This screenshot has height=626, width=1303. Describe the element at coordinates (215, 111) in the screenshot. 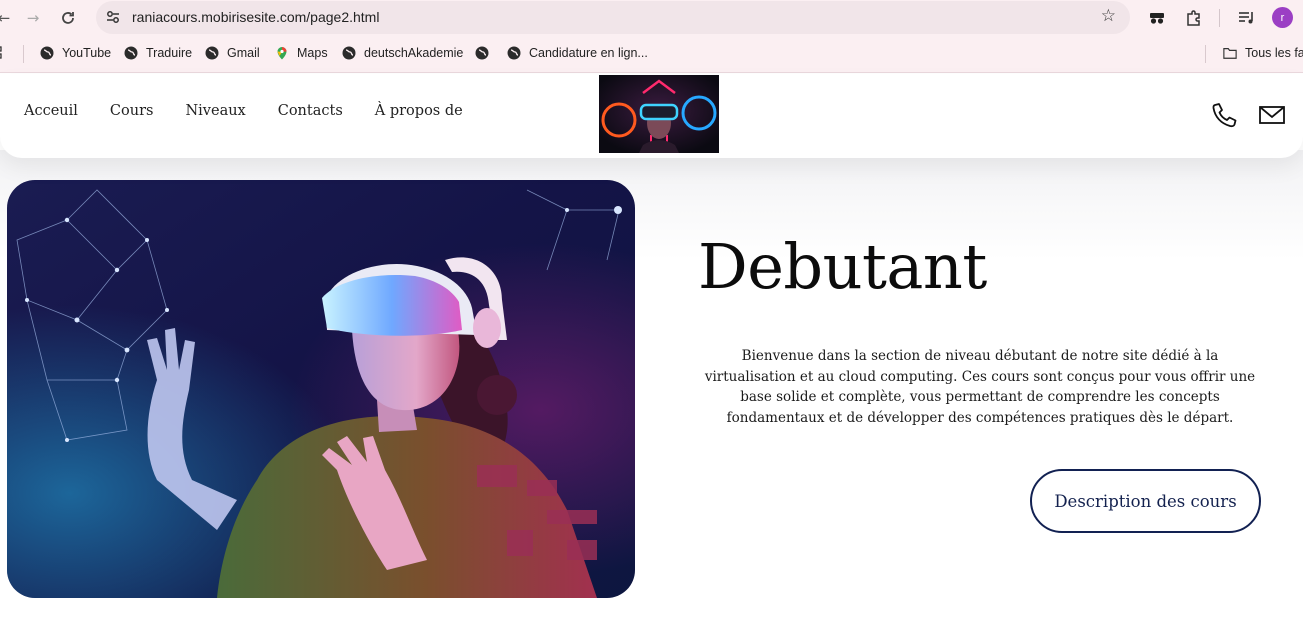

I see `nav-item-niveaux: Niveaux` at that location.